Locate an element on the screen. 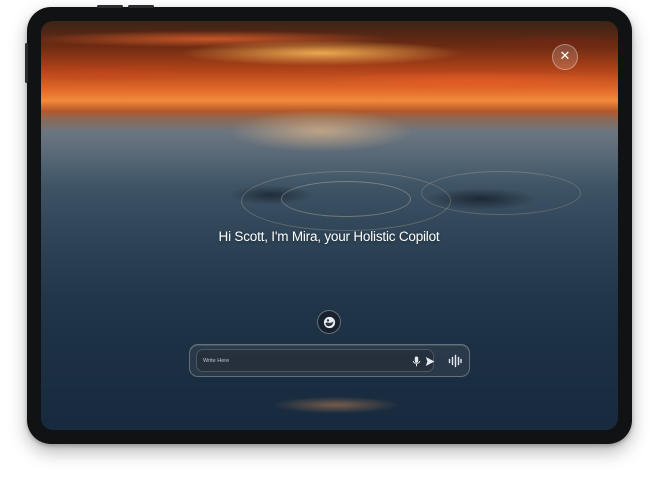  side-button is located at coordinates (26, 63).